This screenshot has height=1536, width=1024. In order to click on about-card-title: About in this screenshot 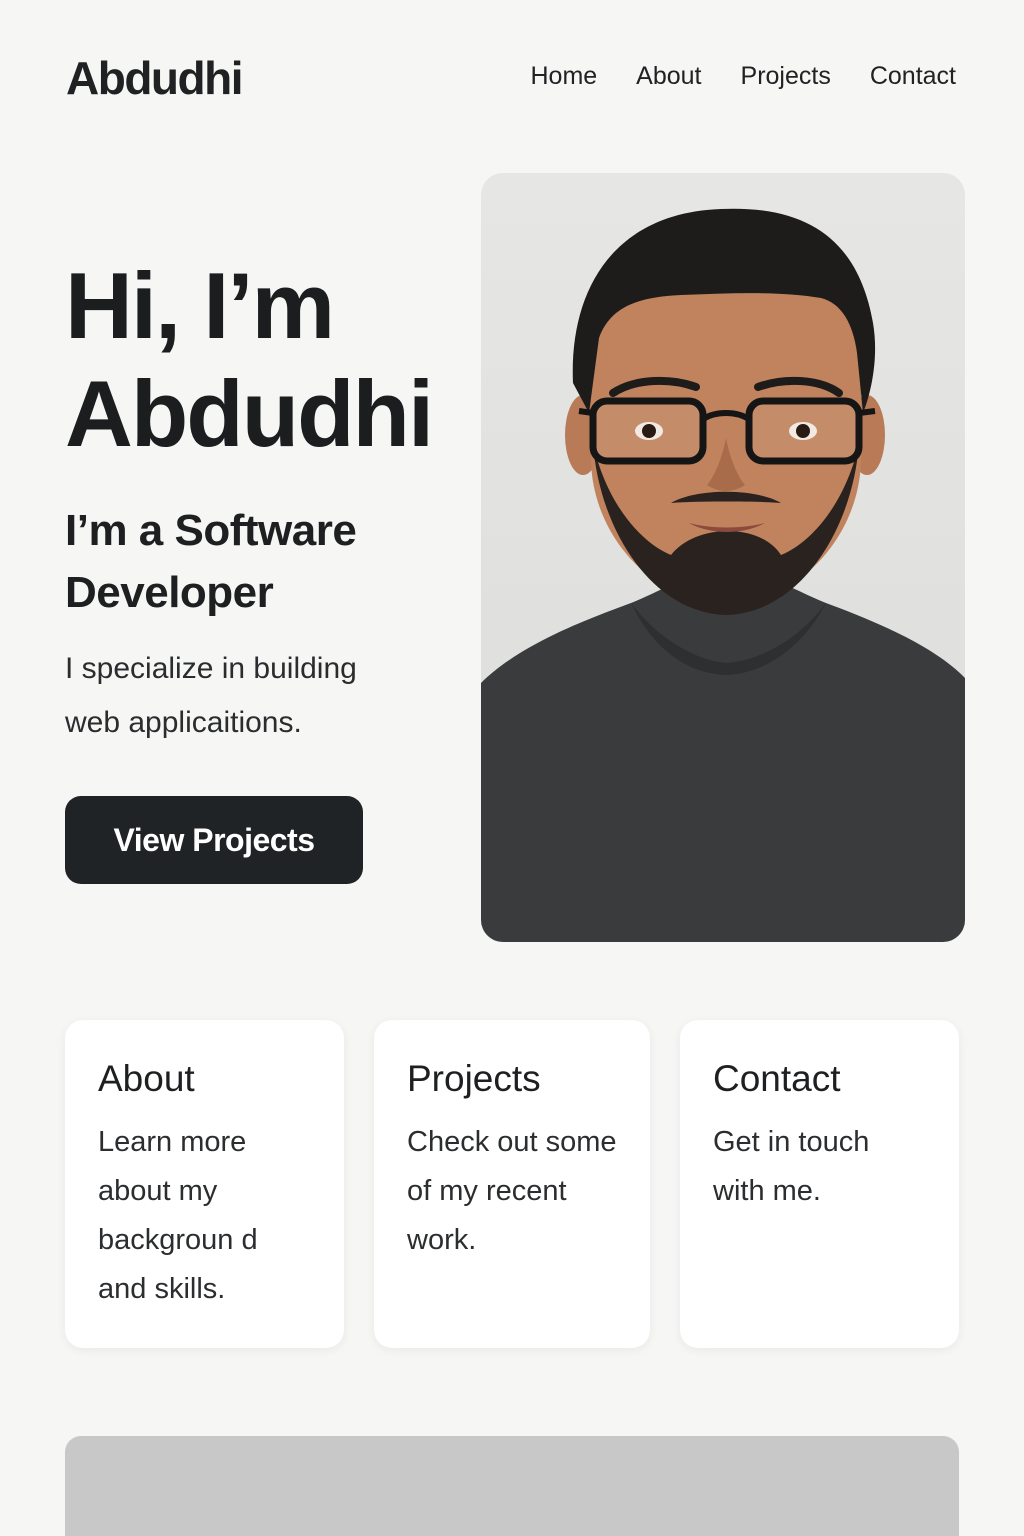, I will do `click(146, 1078)`.